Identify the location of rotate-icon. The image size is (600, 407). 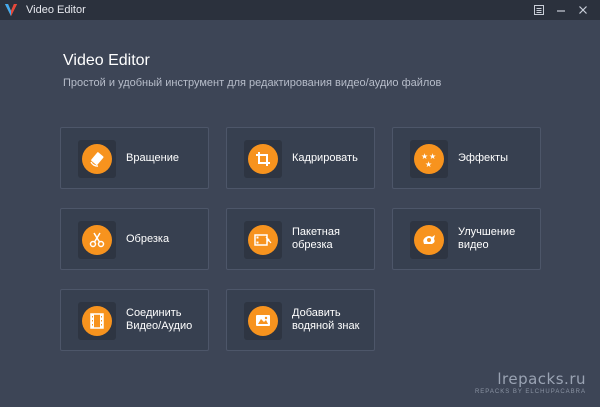
(97, 159).